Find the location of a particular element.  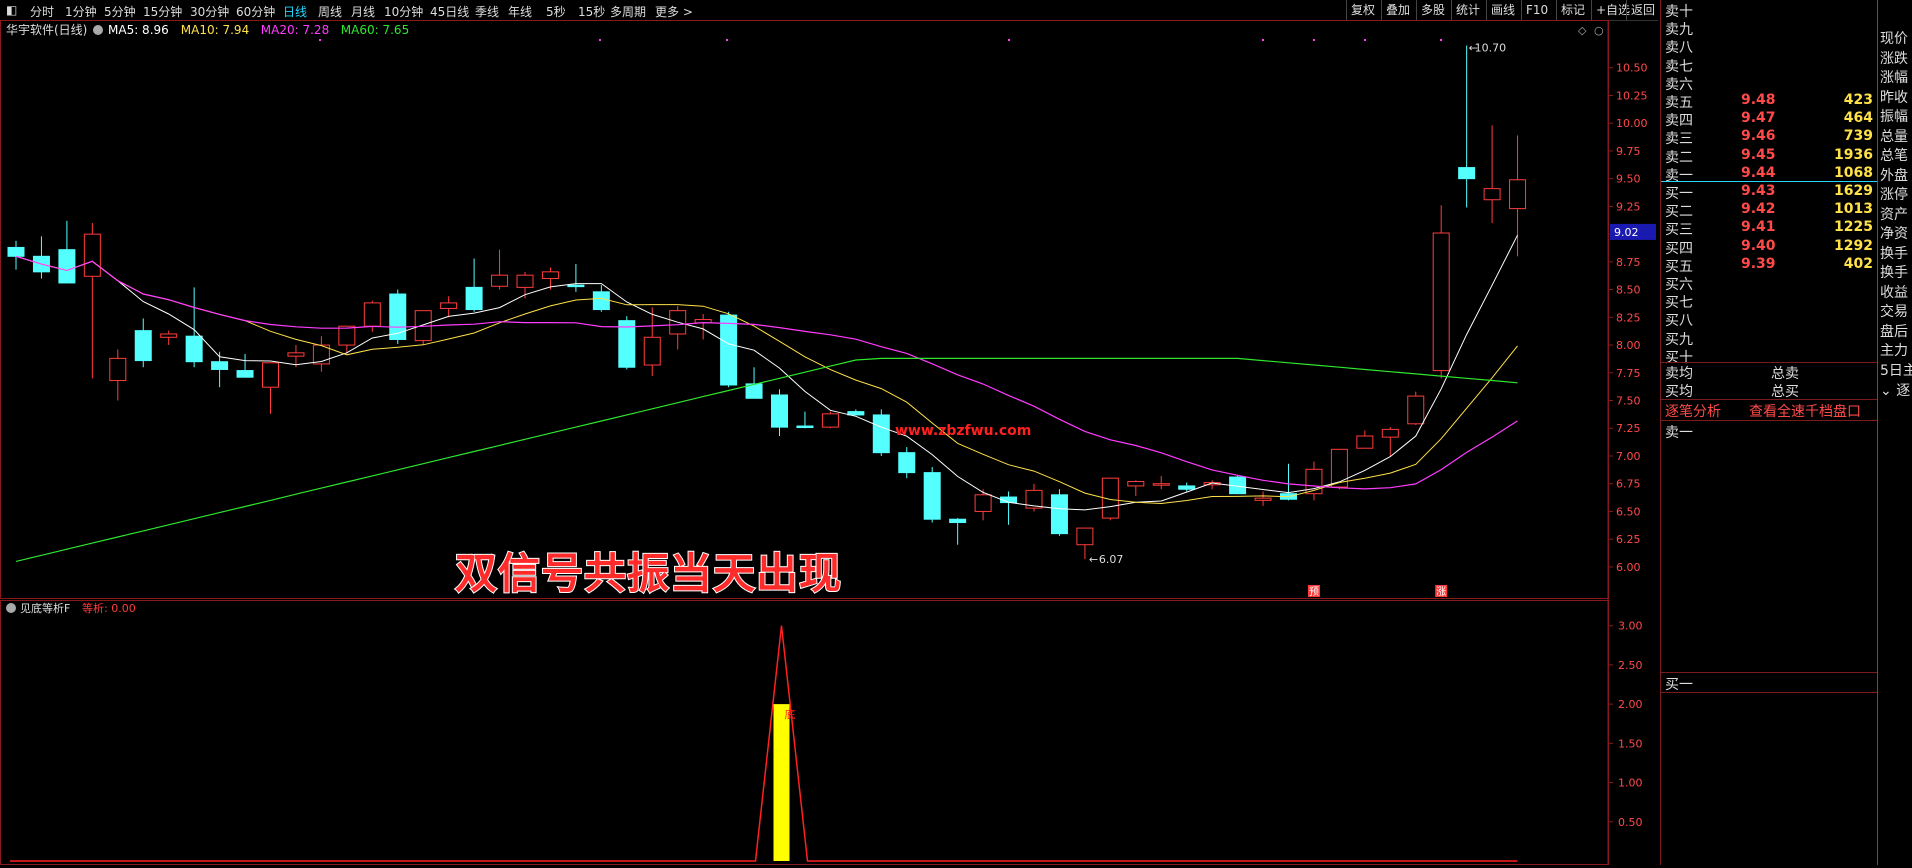

quote-field-label: 总笔 is located at coordinates (1894, 156).